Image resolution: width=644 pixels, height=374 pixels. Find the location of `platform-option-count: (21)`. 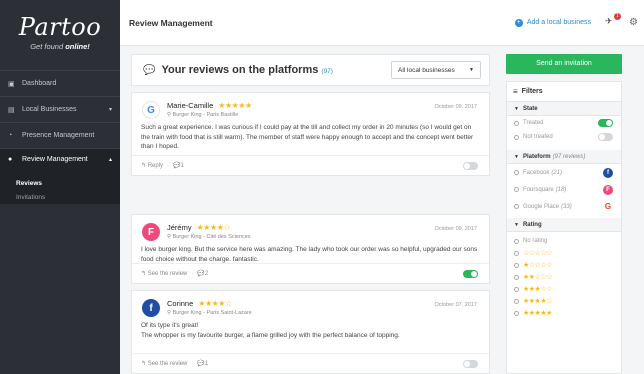

platform-option-count: (21) is located at coordinates (557, 172).